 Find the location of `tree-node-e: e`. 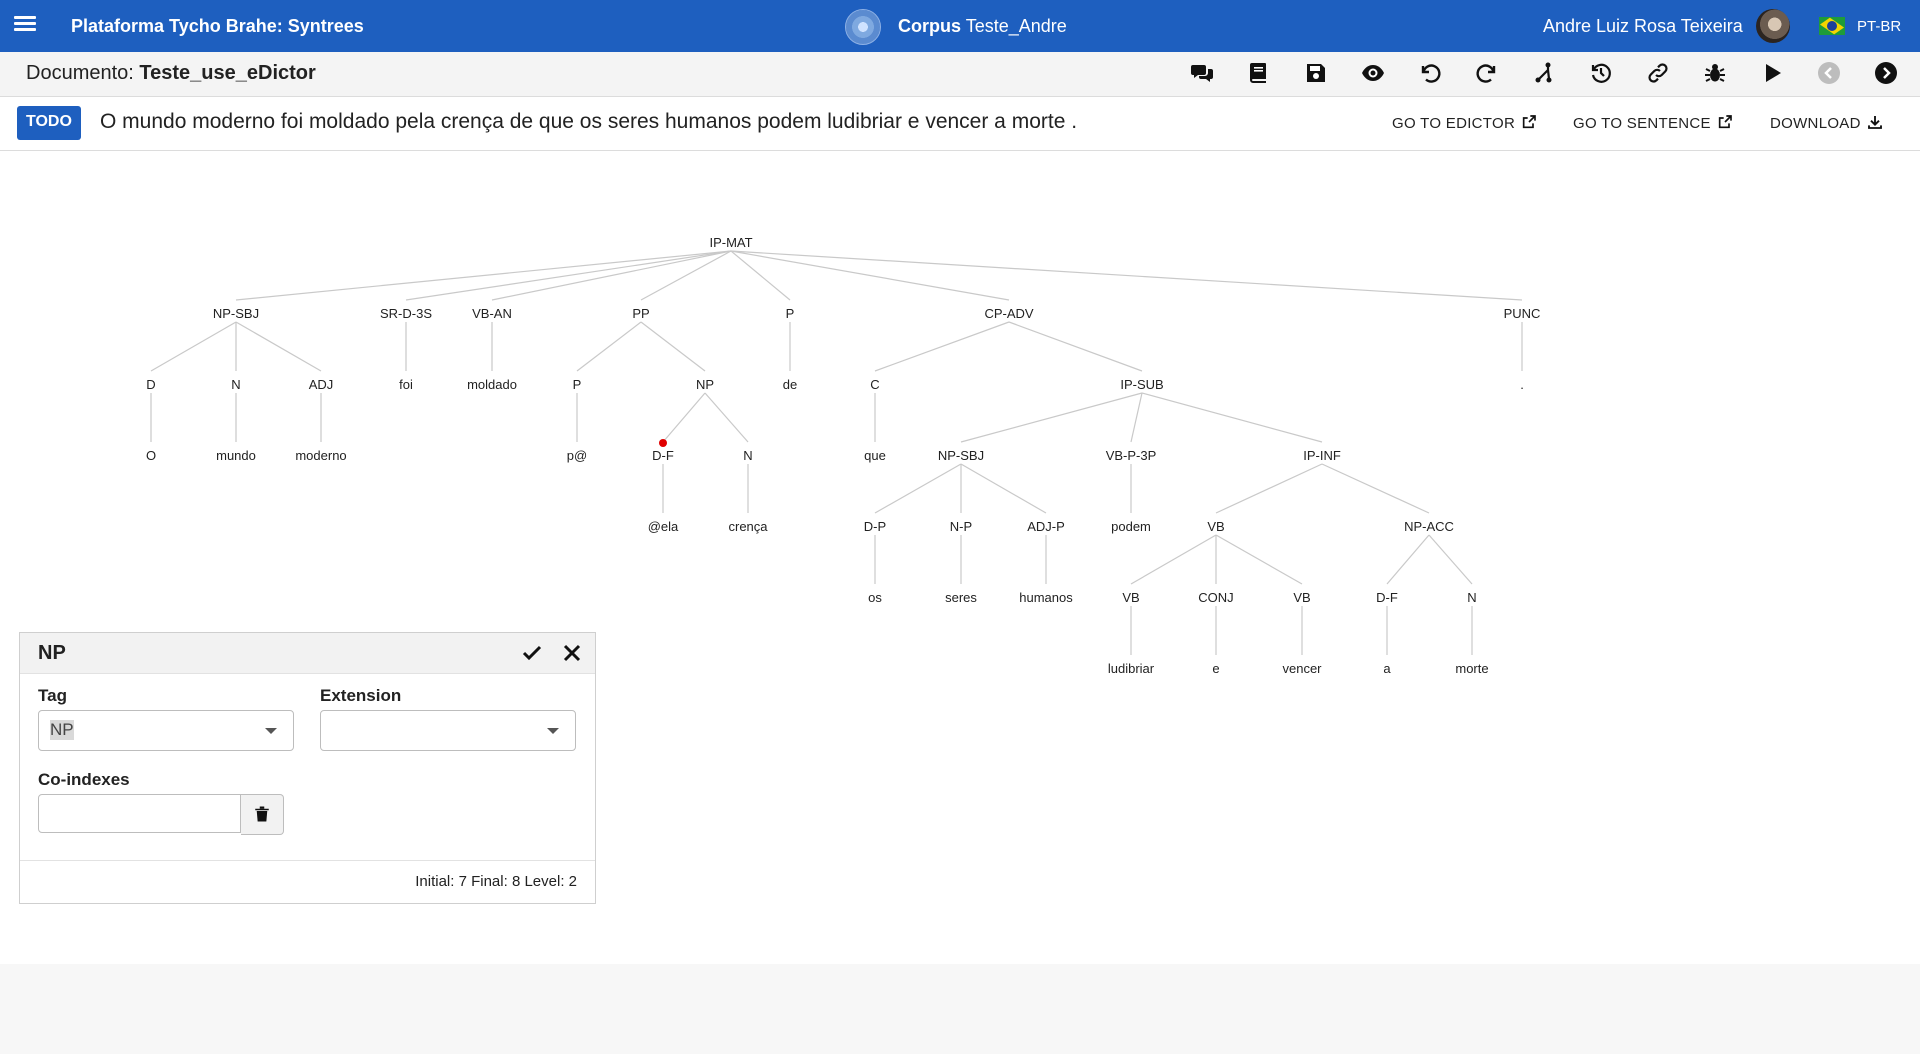

tree-node-e: e is located at coordinates (1215, 668).